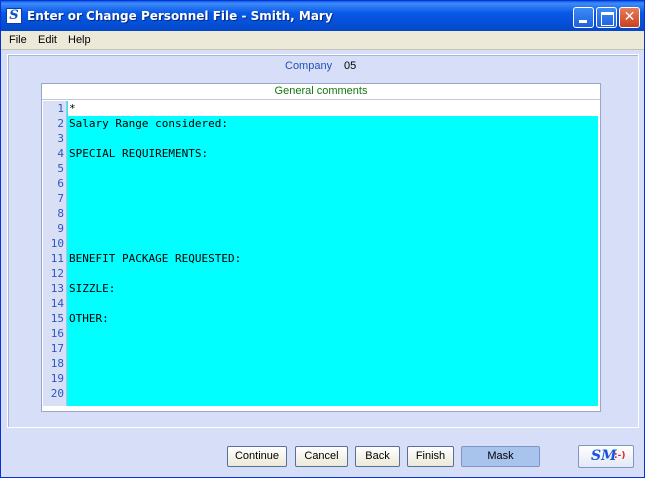  Describe the element at coordinates (60, 108) in the screenshot. I see `line-number: 1` at that location.